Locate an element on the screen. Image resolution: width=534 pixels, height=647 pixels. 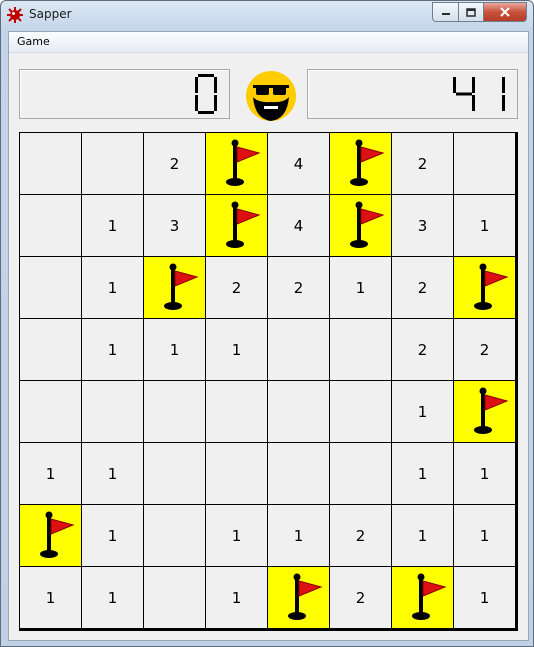
menu-game: Game is located at coordinates (33, 41).